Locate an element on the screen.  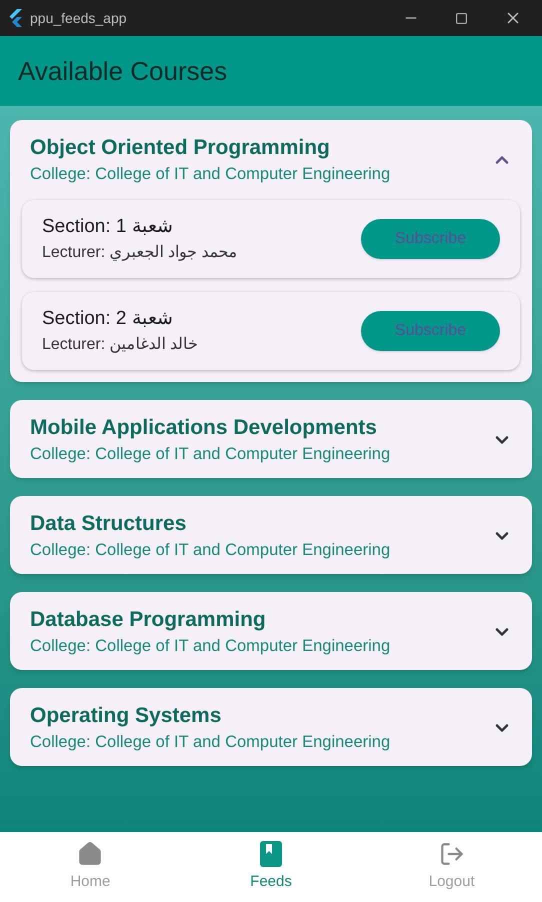
window-title: ppu_feeds_app is located at coordinates (78, 18).